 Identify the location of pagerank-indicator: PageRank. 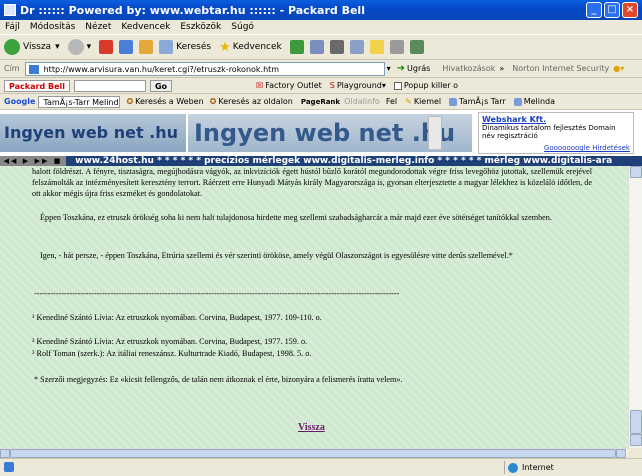
(320, 101).